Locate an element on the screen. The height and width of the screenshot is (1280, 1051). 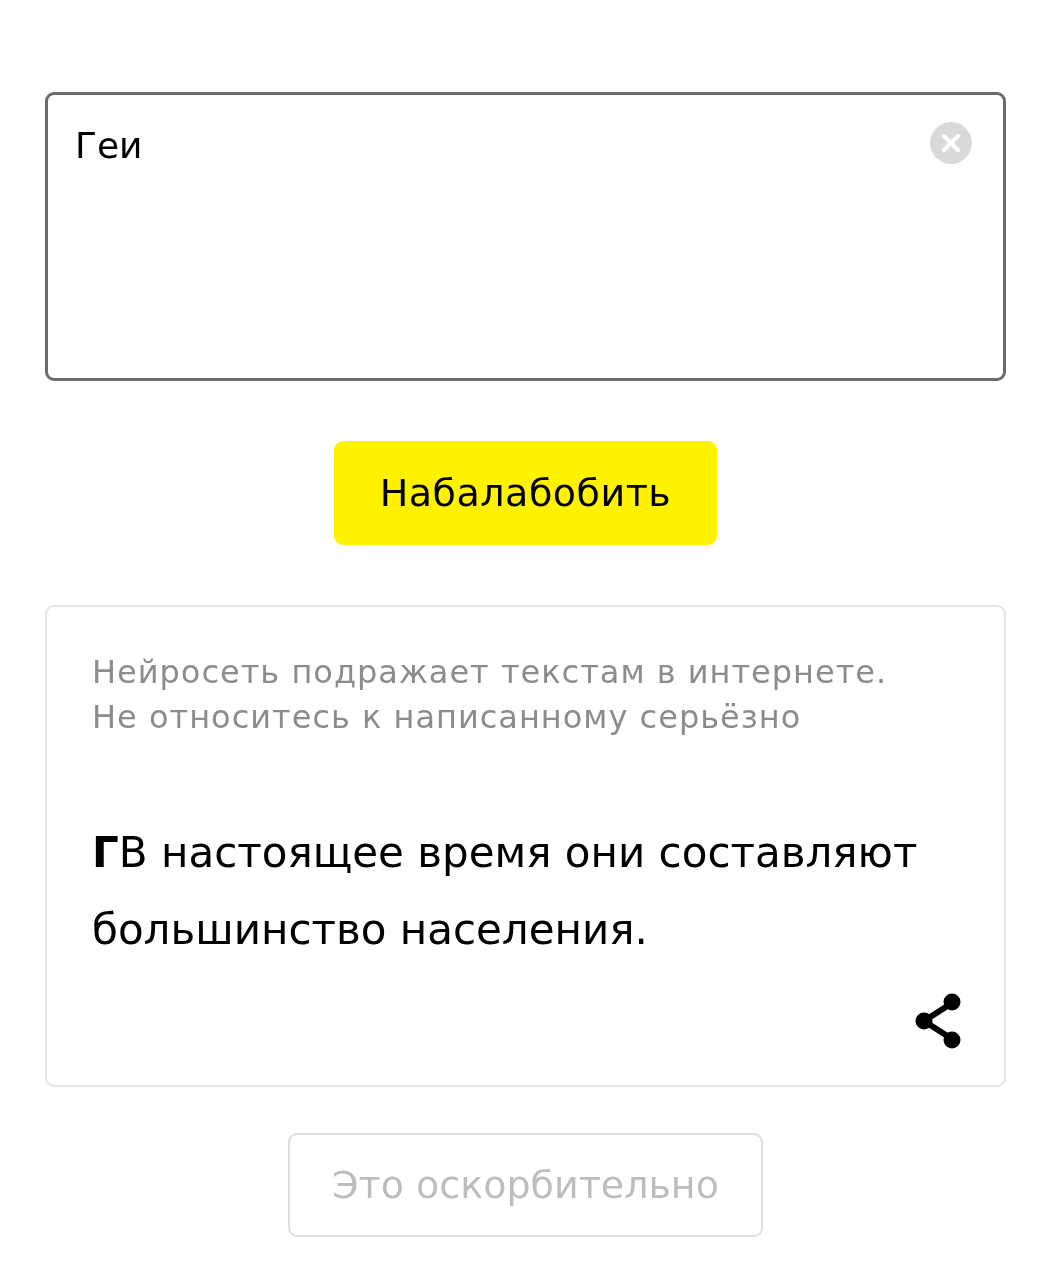
generated-text: ГВ настоящее время они составляют большинство населения. is located at coordinates (505, 891).